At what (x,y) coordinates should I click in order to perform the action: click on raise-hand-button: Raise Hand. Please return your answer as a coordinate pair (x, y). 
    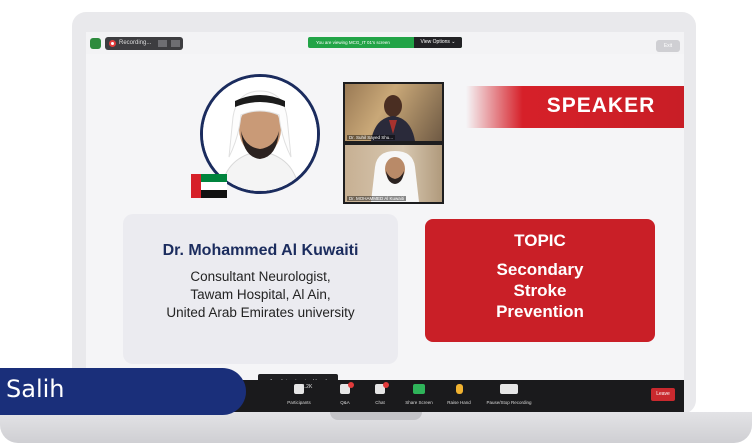
    Looking at the image, I should click on (459, 394).